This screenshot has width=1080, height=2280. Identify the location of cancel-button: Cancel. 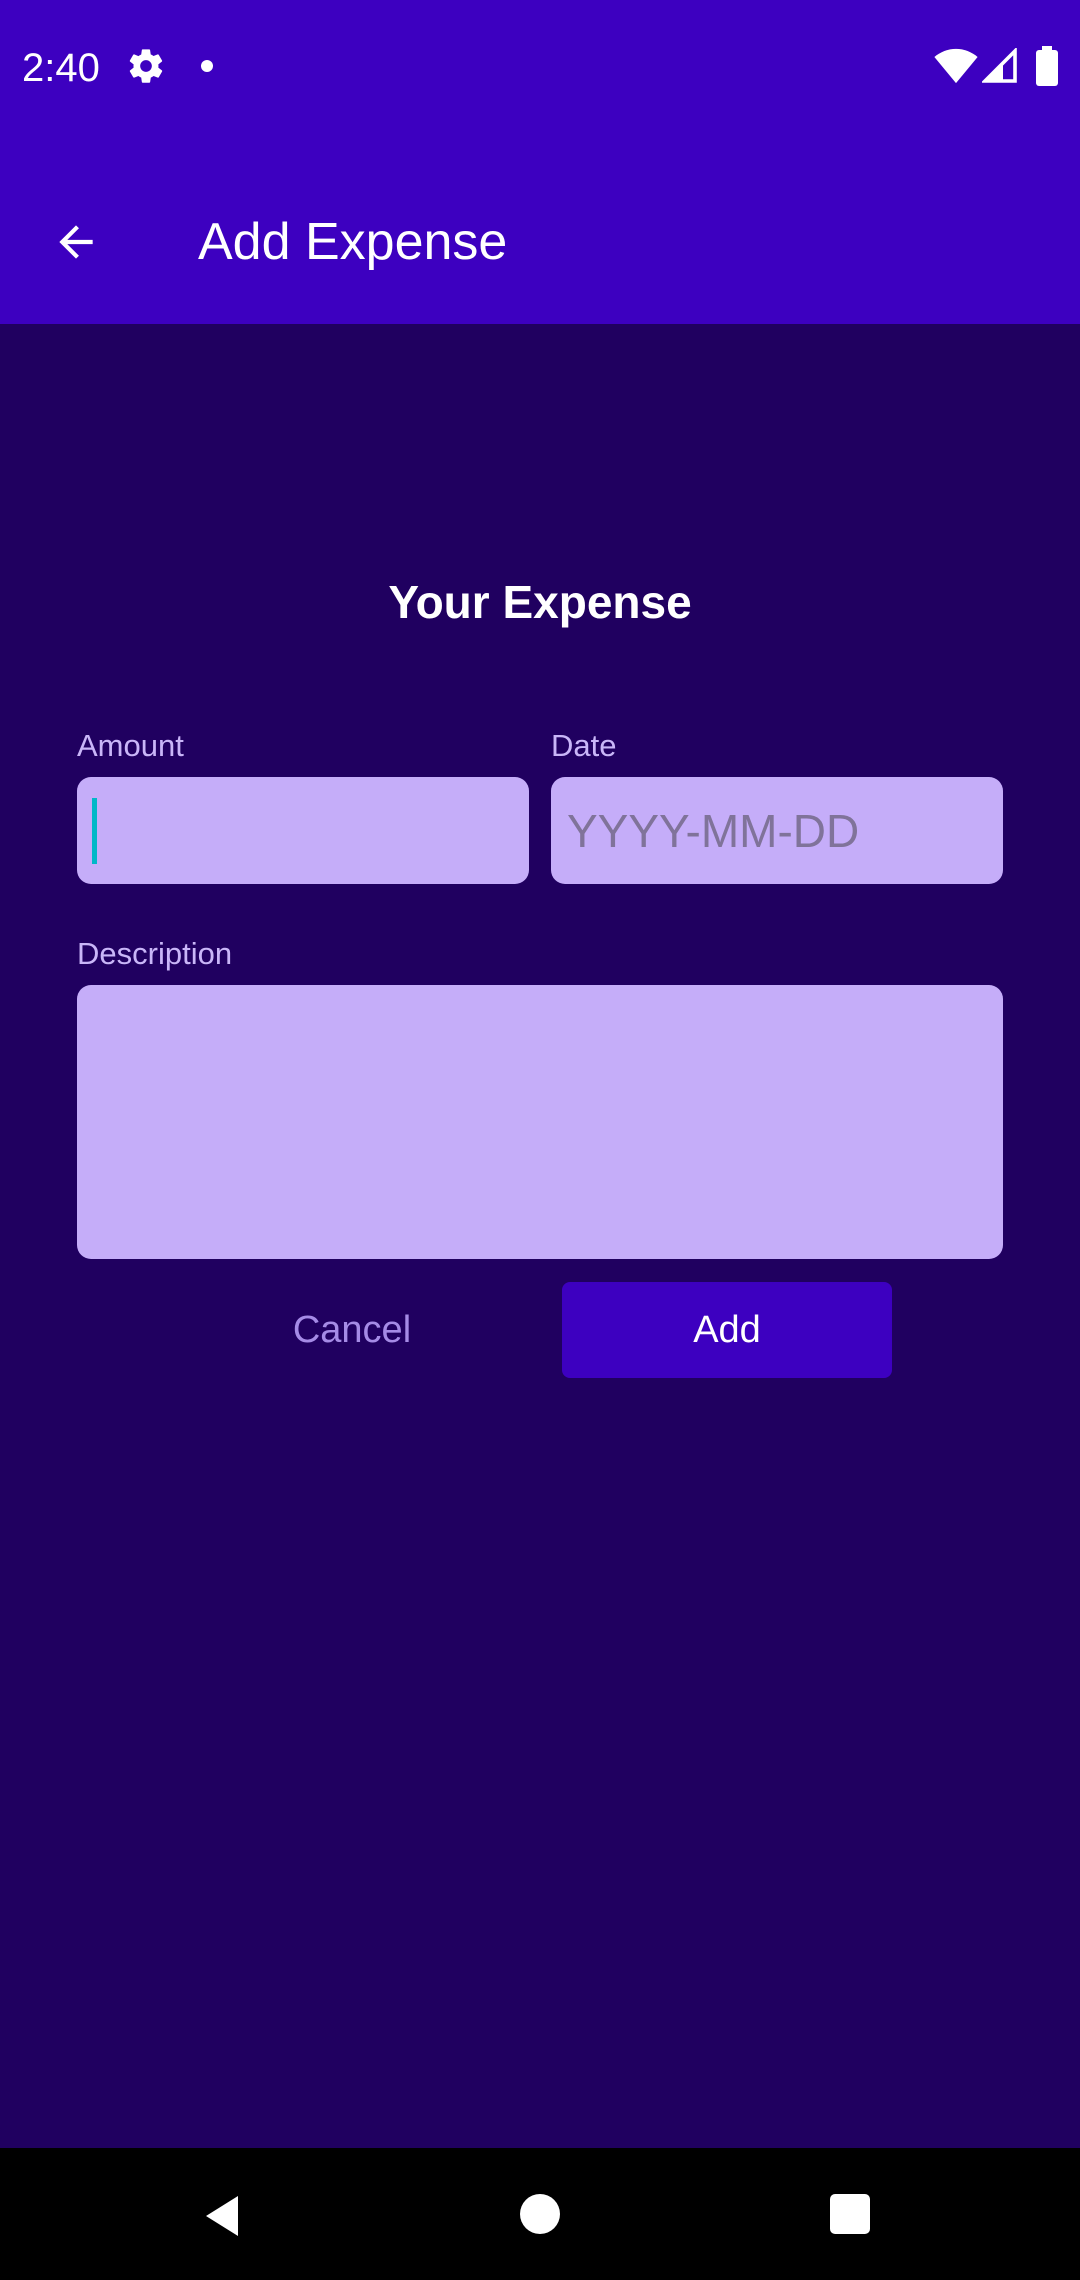
(352, 1330).